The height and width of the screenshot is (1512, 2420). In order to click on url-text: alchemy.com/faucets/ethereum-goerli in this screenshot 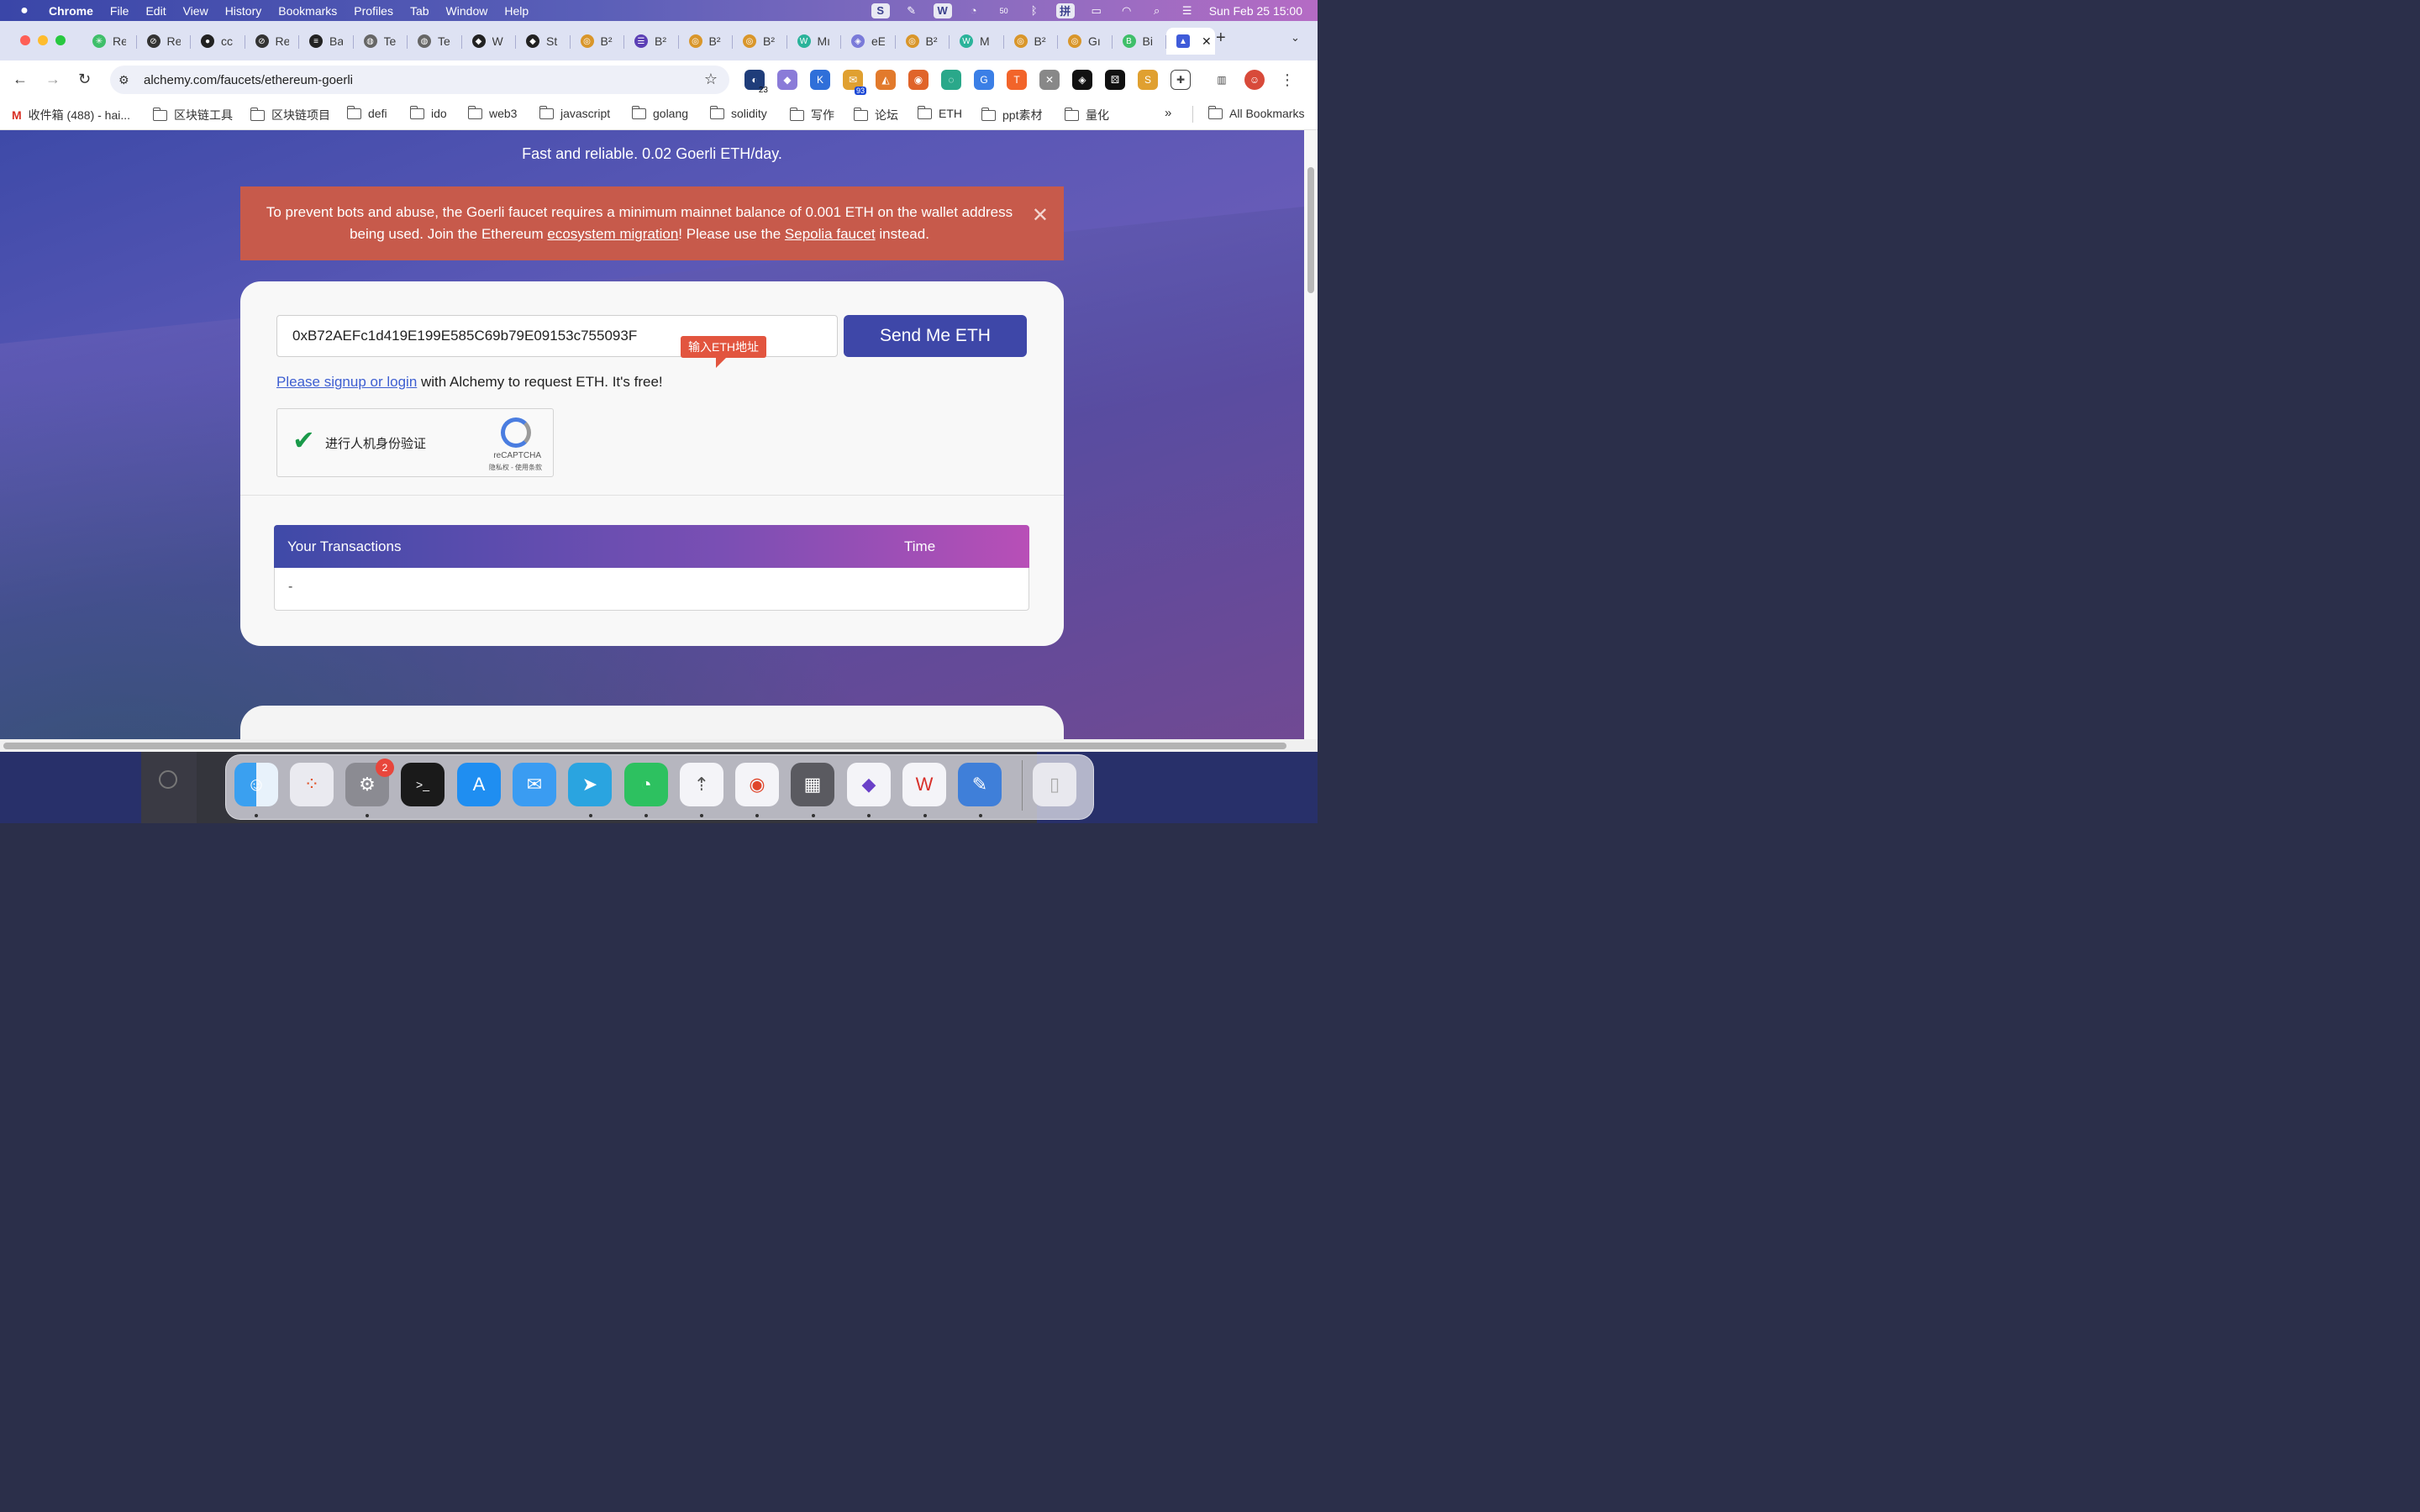, I will do `click(248, 80)`.